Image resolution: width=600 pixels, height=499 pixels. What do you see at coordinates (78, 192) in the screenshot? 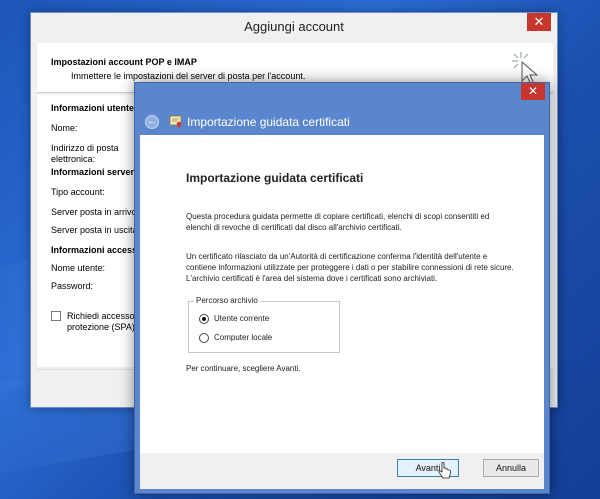
I see `account-type-label: Tipo account:` at bounding box center [78, 192].